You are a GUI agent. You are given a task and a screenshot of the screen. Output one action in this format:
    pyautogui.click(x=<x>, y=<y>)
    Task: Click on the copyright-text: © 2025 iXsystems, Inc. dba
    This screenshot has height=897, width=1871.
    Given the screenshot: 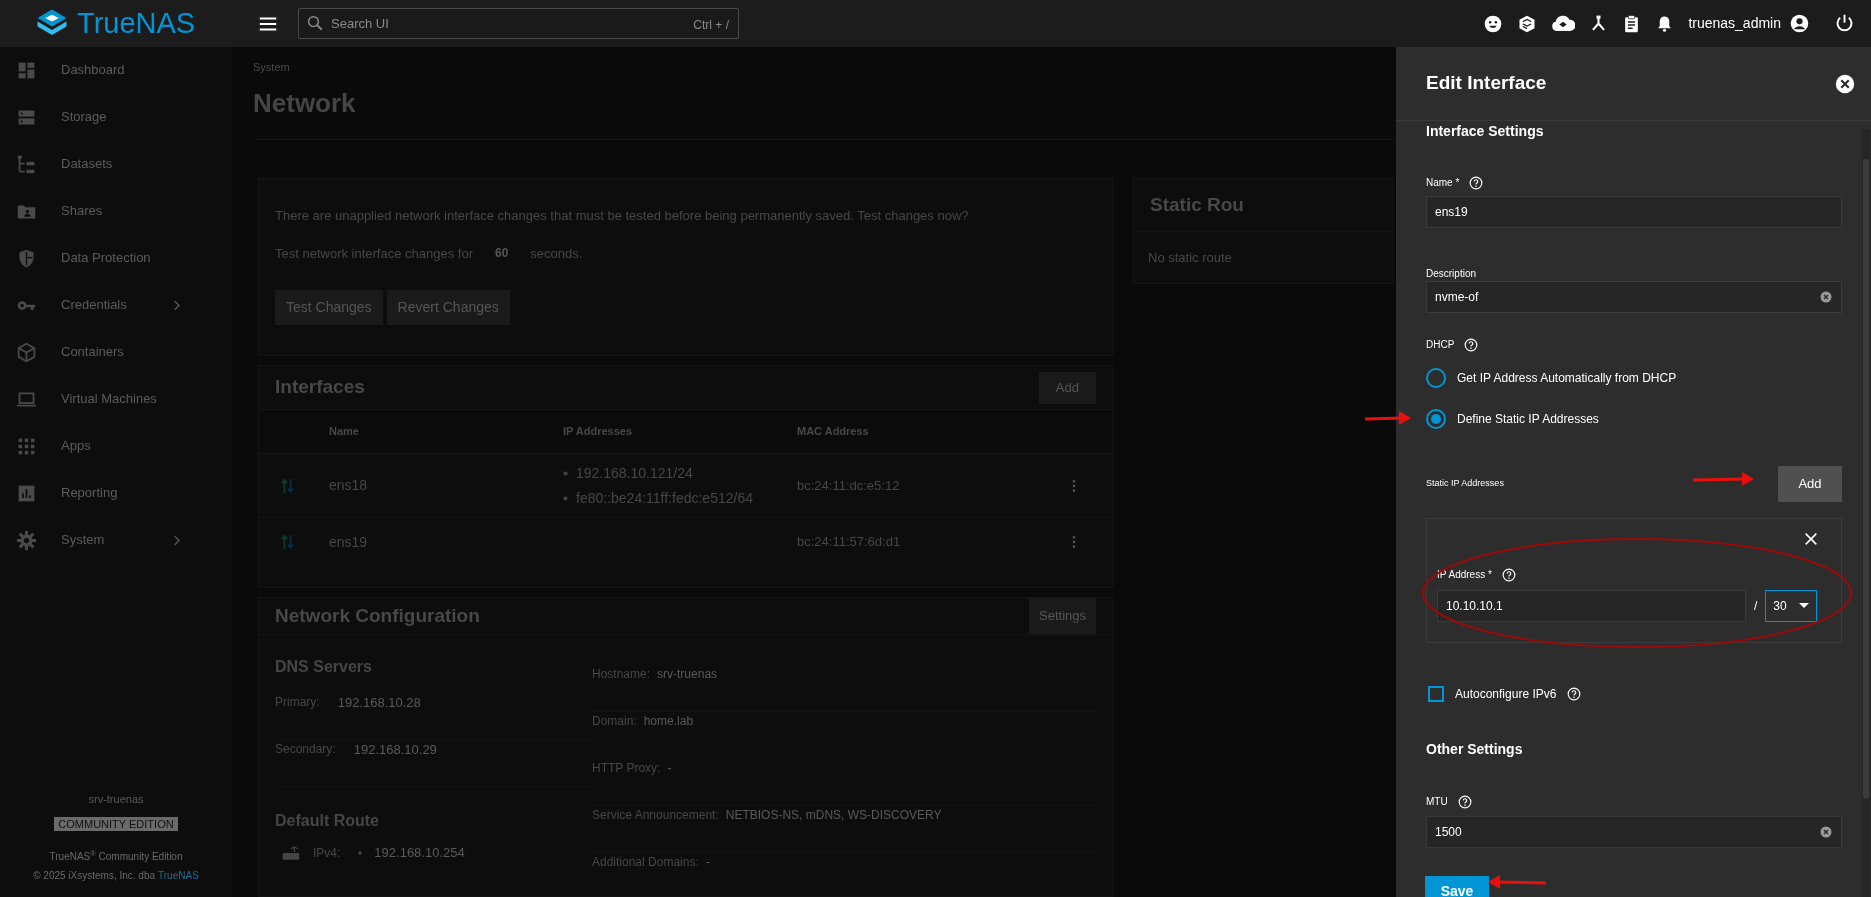 What is the action you would take?
    pyautogui.click(x=94, y=876)
    